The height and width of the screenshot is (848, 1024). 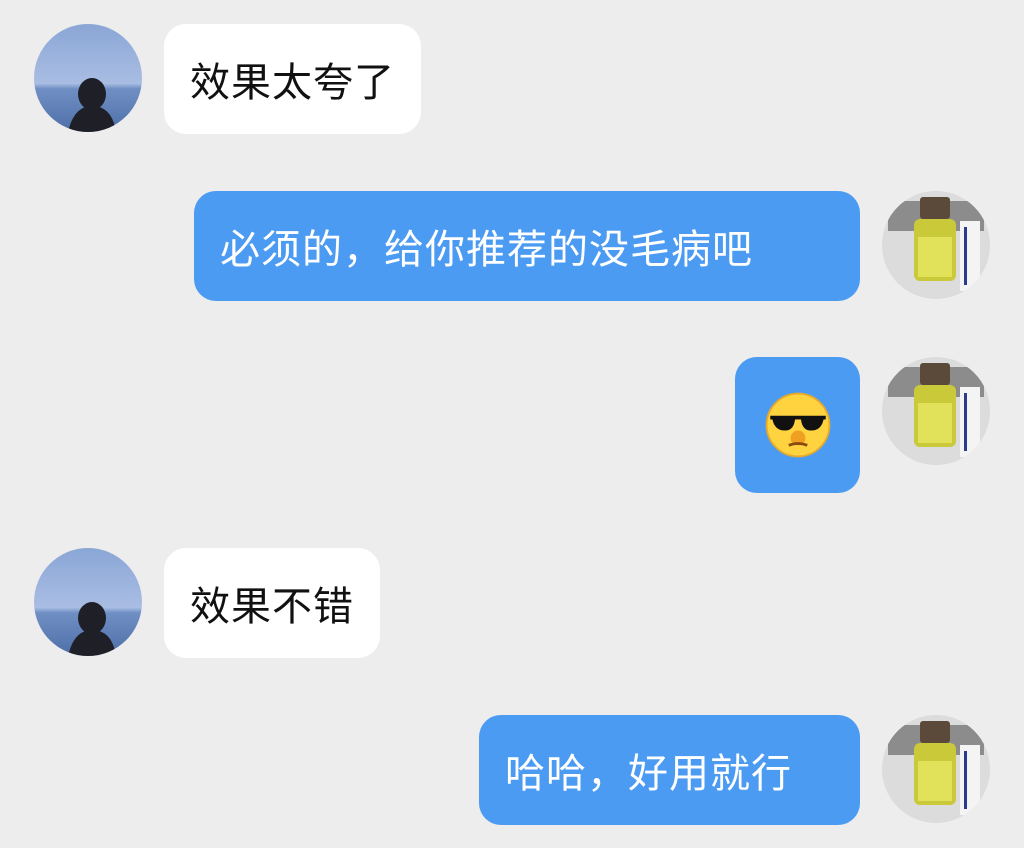 What do you see at coordinates (648, 774) in the screenshot?
I see `message-text: 哈哈，好用就行` at bounding box center [648, 774].